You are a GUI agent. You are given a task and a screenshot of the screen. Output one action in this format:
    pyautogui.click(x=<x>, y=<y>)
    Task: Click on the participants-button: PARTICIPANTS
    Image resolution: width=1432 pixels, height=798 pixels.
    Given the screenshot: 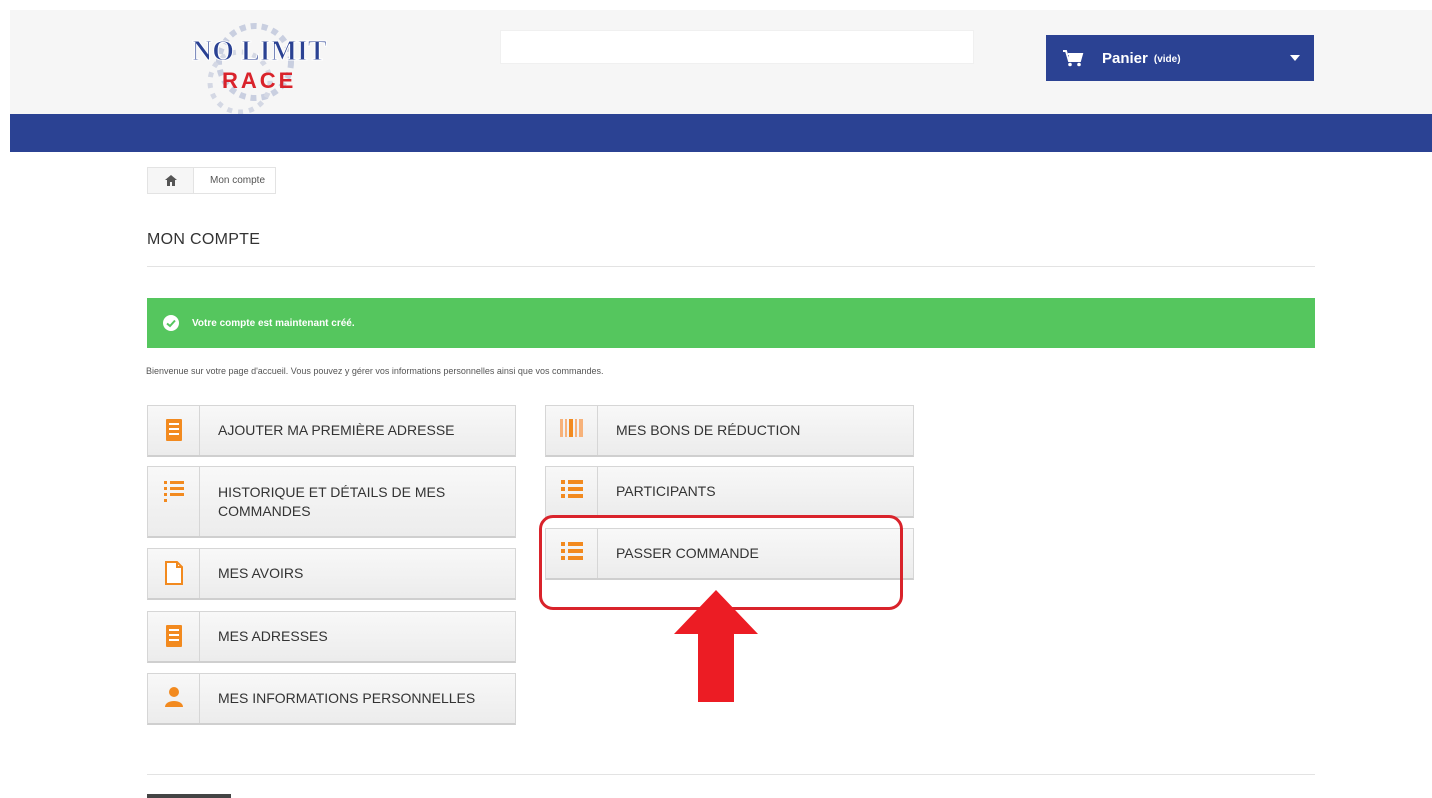 What is the action you would take?
    pyautogui.click(x=729, y=492)
    